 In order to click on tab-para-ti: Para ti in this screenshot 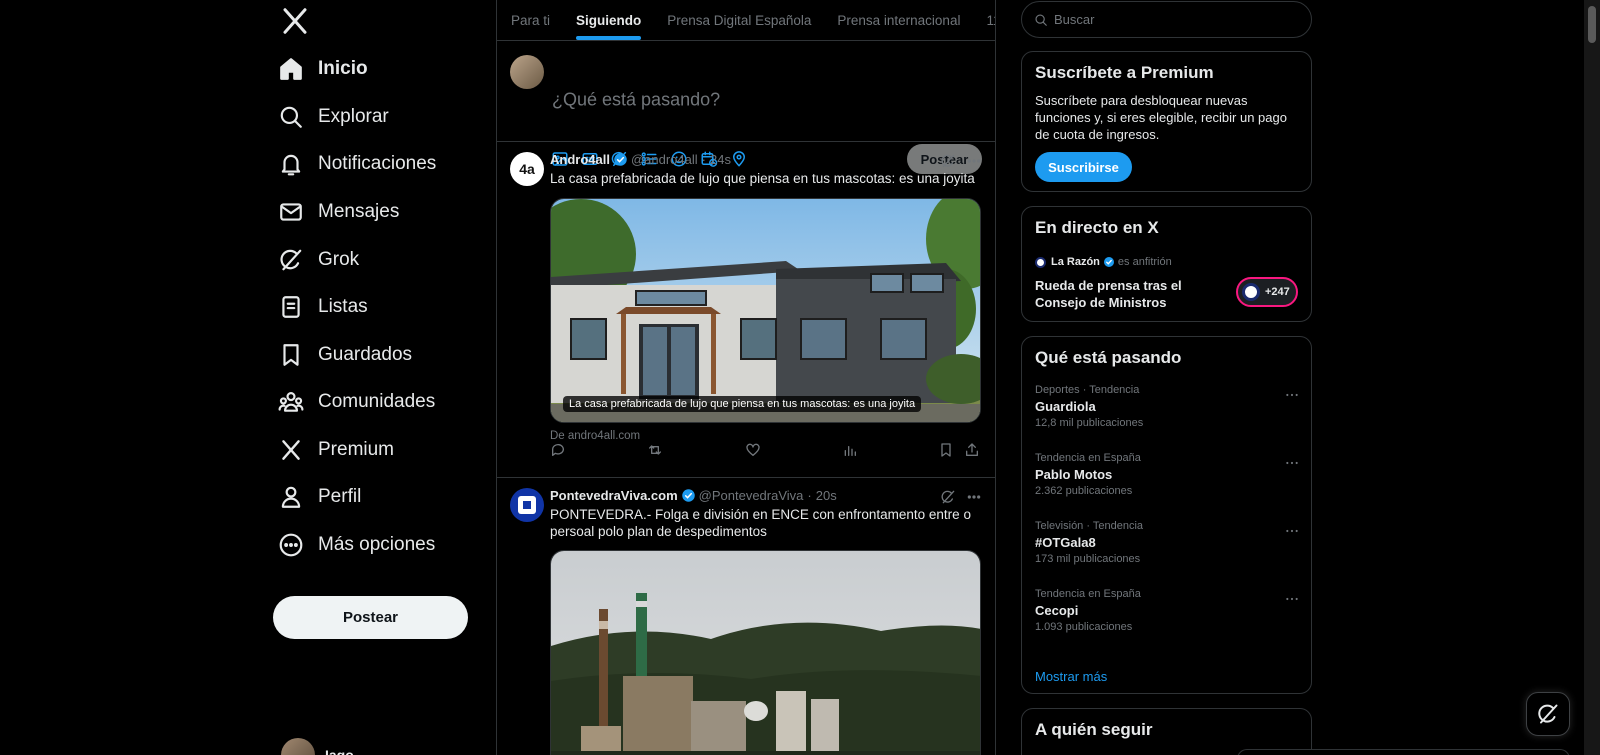, I will do `click(537, 20)`.